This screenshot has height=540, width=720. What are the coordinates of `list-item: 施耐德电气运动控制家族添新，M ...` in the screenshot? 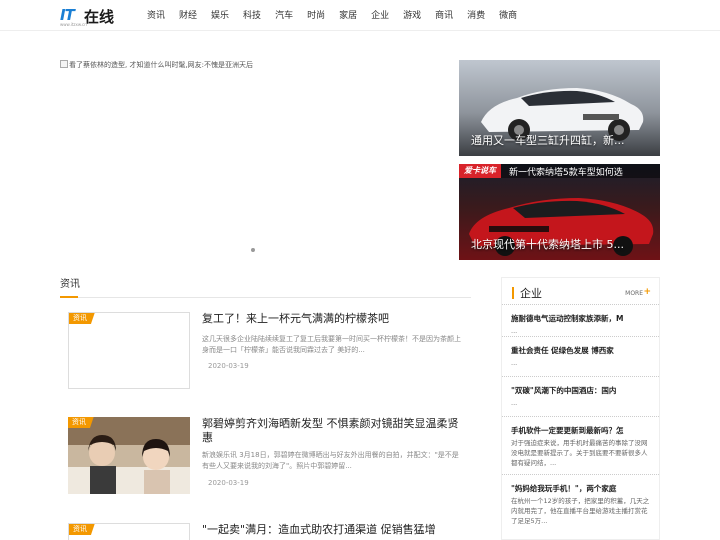 It's located at (580, 320).